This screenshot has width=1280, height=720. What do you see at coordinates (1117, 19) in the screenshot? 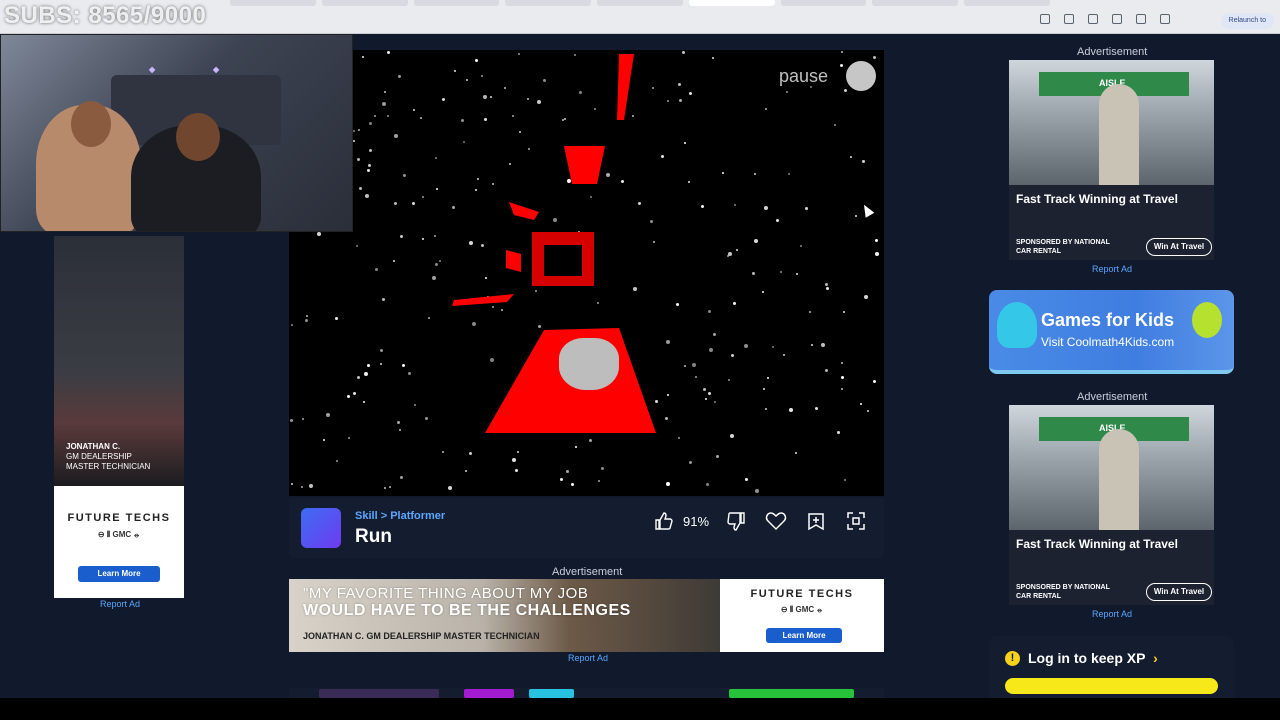
I see `sidepanel-icon` at bounding box center [1117, 19].